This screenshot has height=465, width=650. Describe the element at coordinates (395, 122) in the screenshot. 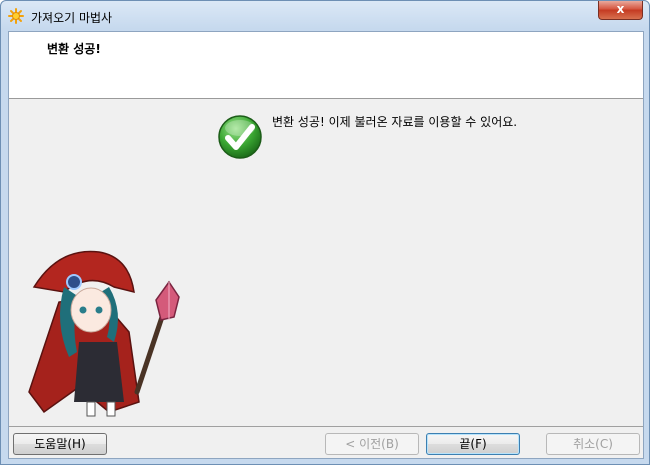

I see `success-message: 변환 성공! 이제 불러온 자료를 이용할 수 있어요.` at that location.